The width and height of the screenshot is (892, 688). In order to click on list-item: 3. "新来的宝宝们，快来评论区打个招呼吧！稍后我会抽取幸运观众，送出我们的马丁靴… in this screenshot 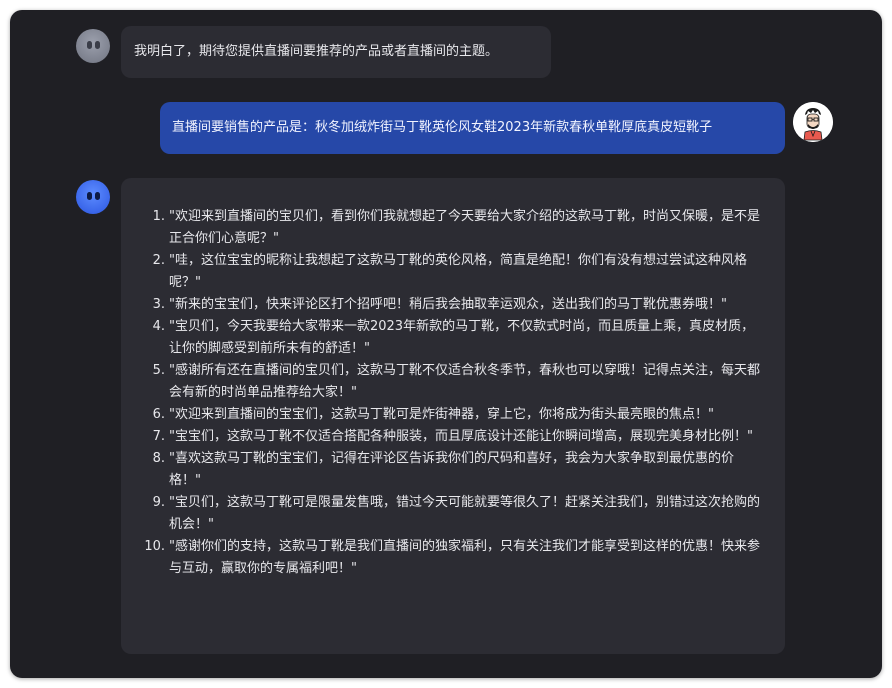, I will do `click(458, 305)`.